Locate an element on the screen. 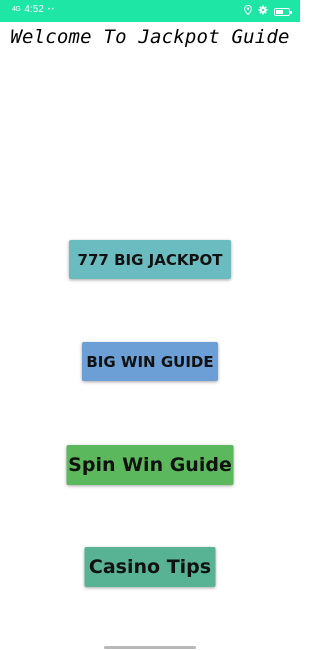  location-pin-icon is located at coordinates (248, 11).